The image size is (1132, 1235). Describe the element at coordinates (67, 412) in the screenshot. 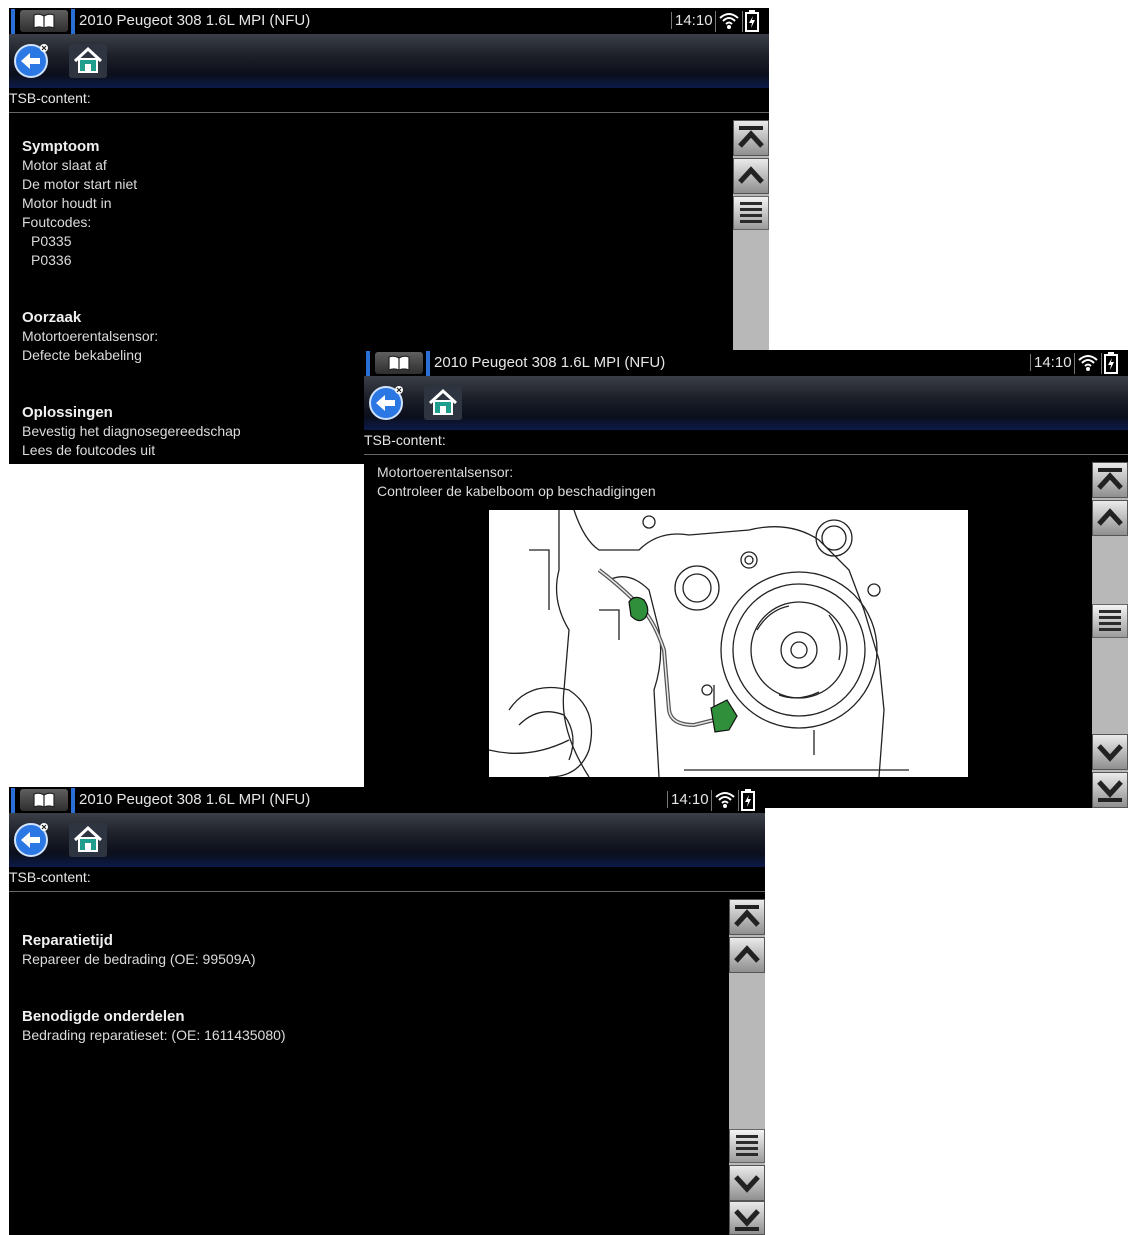

I see `section-heading: Oplossingen` at that location.